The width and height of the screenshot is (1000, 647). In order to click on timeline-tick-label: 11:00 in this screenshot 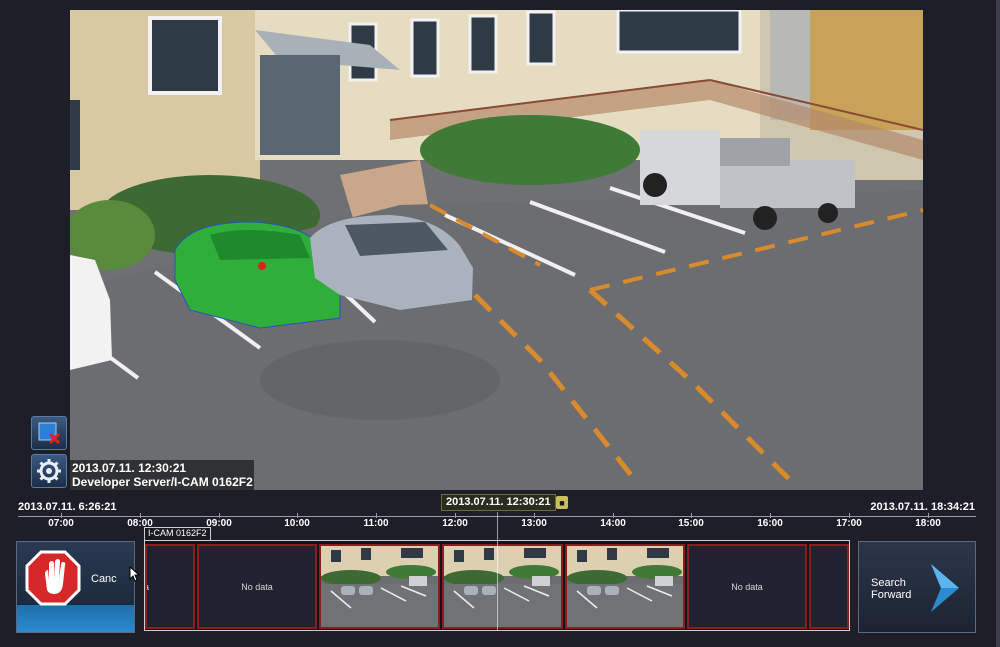, I will do `click(376, 523)`.